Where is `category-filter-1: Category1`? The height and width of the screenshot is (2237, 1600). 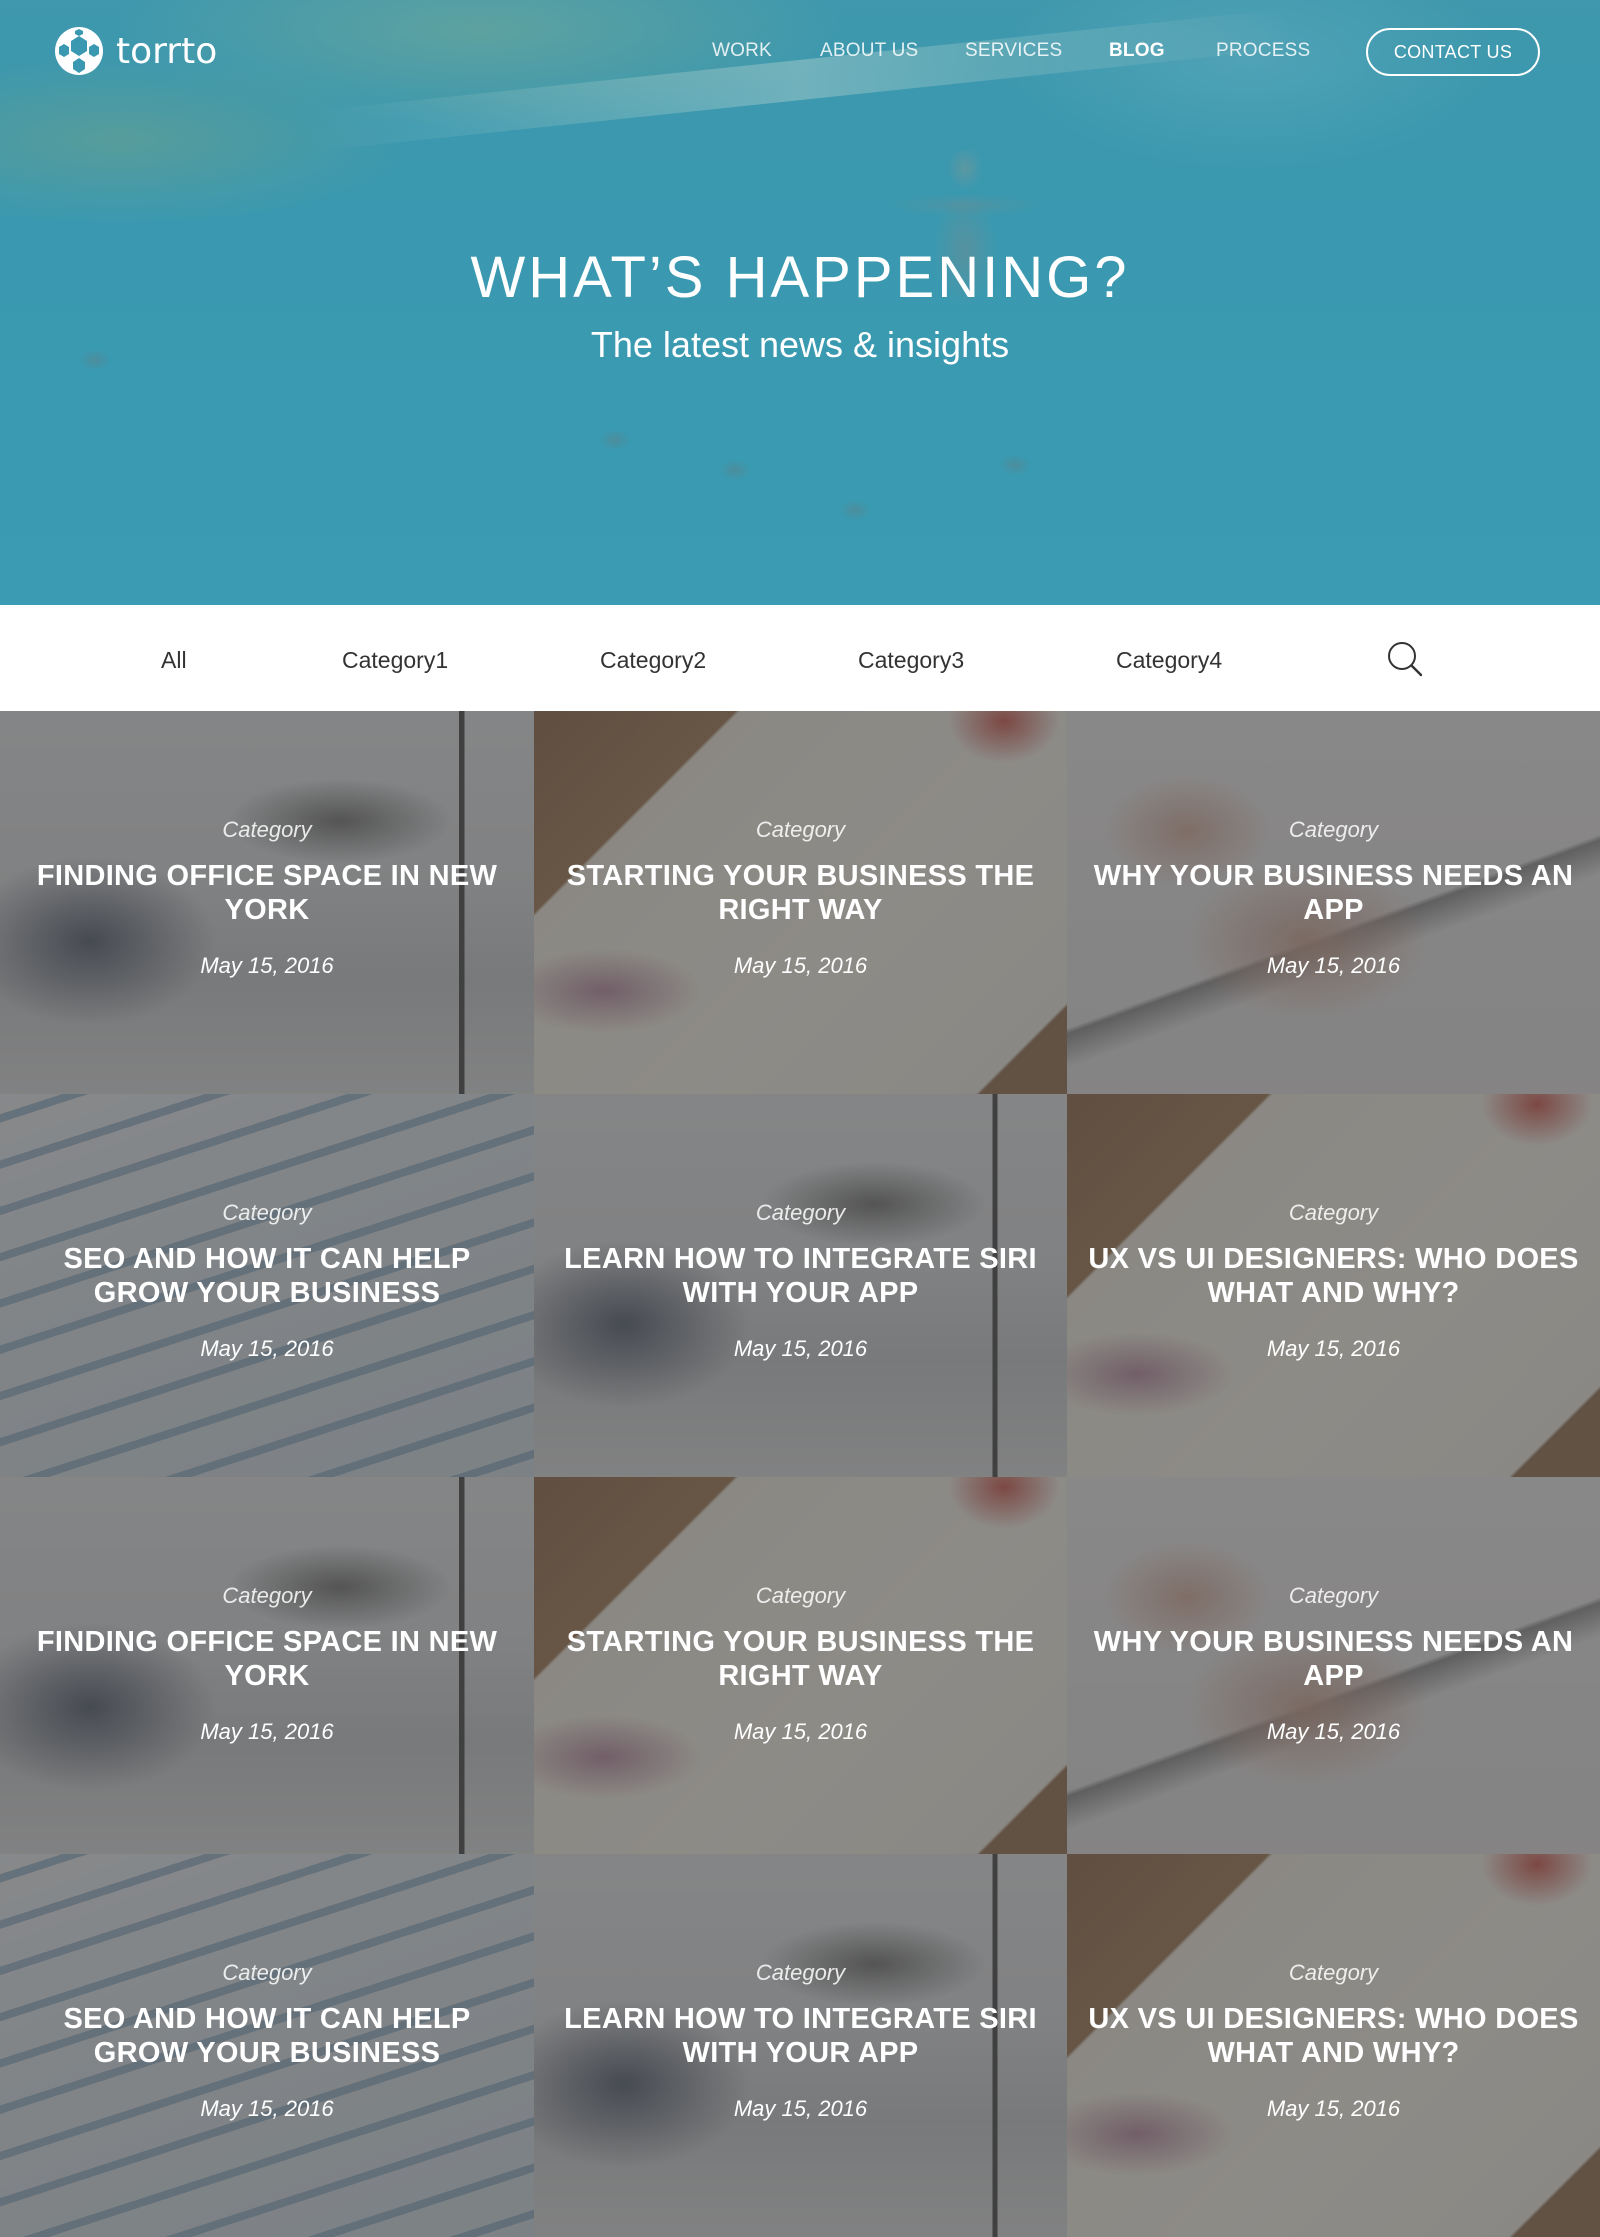
category-filter-1: Category1 is located at coordinates (395, 660).